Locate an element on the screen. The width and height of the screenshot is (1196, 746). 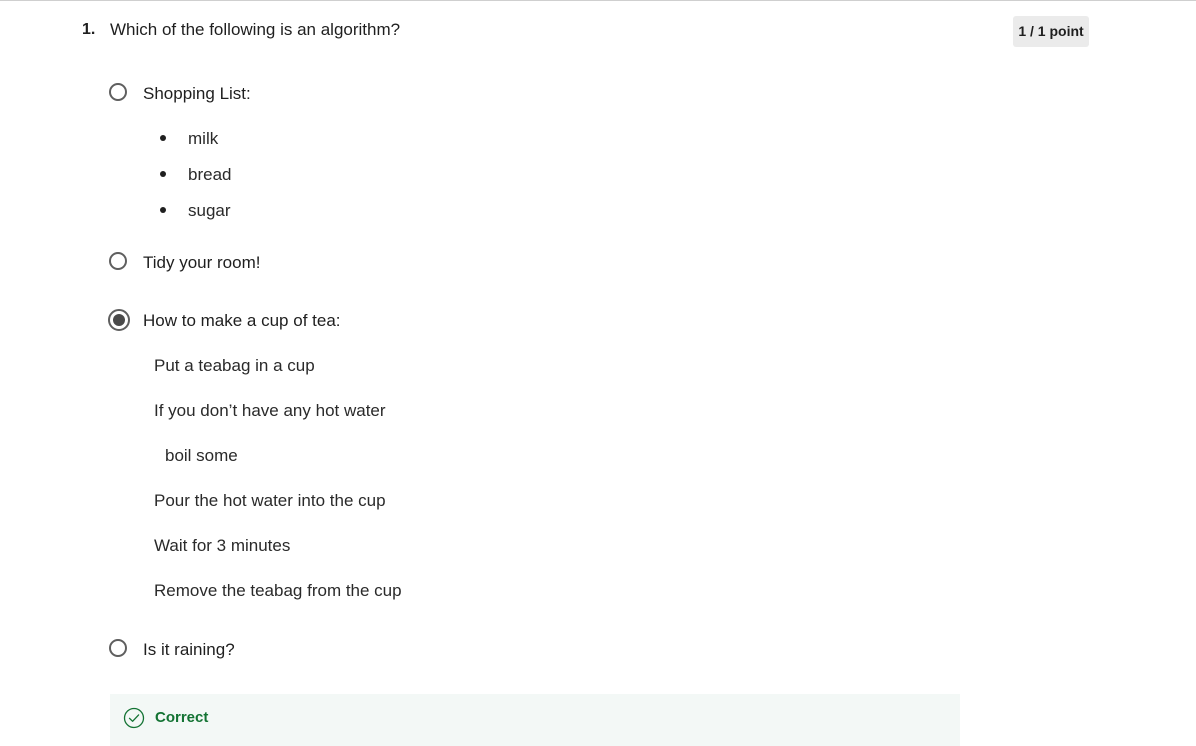
feedback-banner: Correct is located at coordinates (535, 720).